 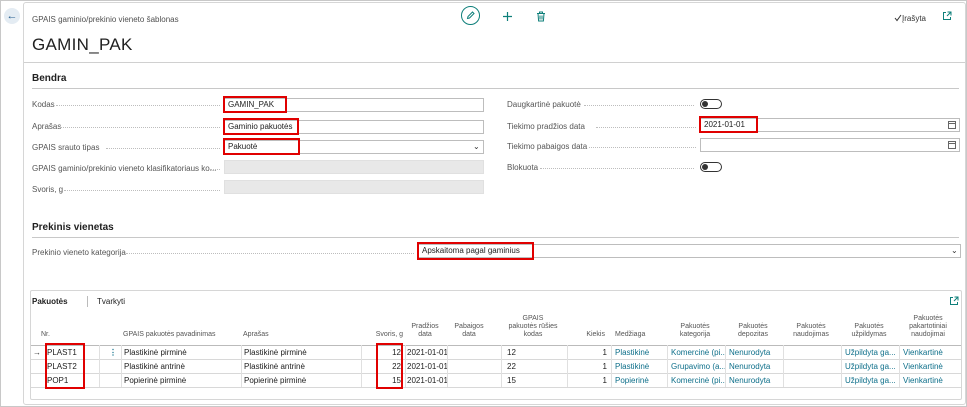 I want to click on popout-button, so click(x=947, y=17).